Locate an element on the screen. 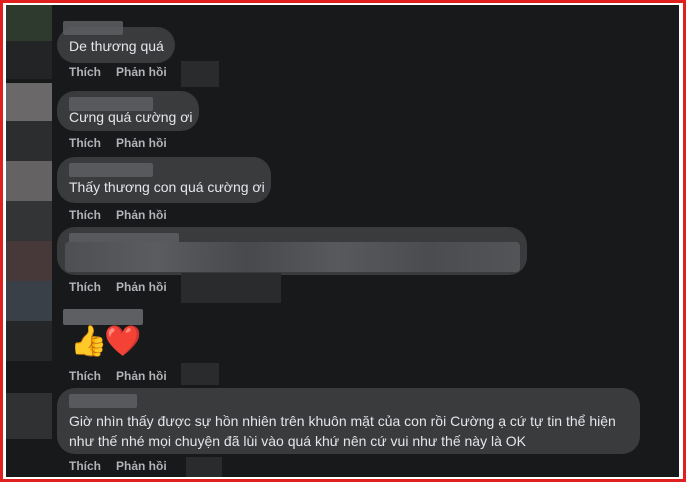 This screenshot has width=686, height=482. blurred-comment-text is located at coordinates (292, 257).